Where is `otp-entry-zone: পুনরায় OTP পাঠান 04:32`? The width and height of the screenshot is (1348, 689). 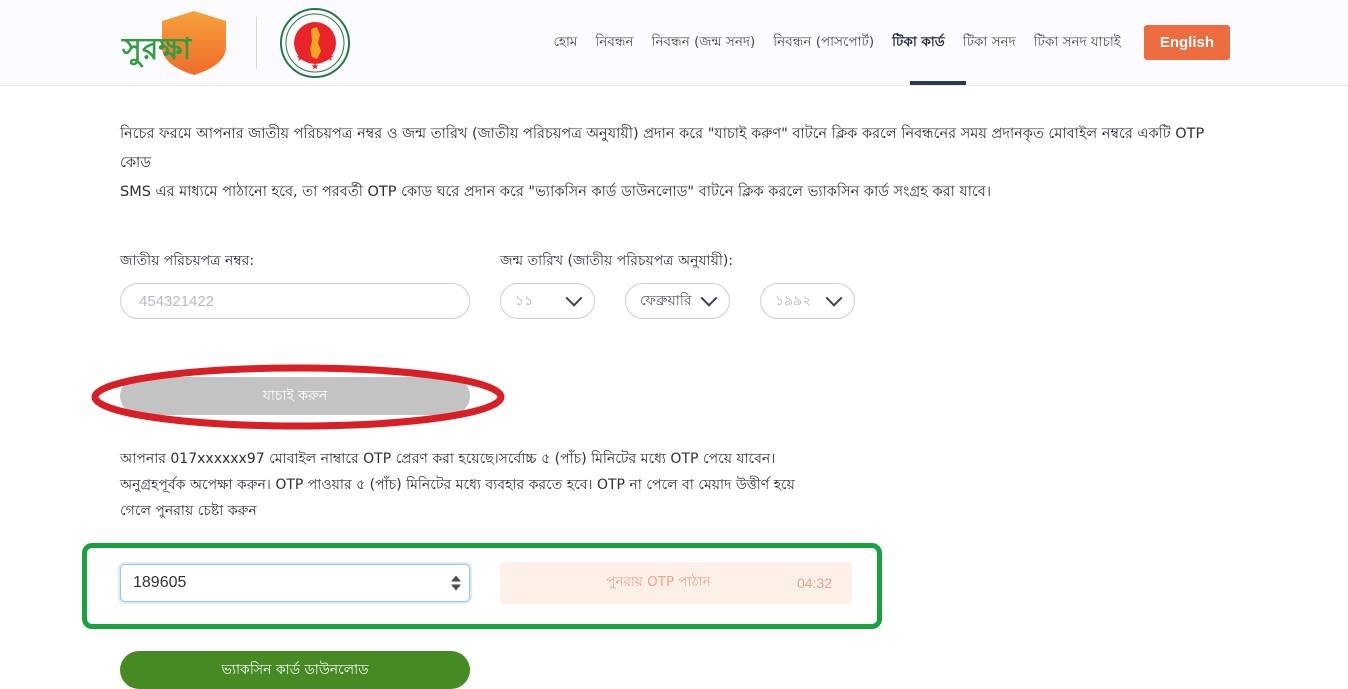 otp-entry-zone: পুনরায় OTP পাঠান 04:32 is located at coordinates (482, 585).